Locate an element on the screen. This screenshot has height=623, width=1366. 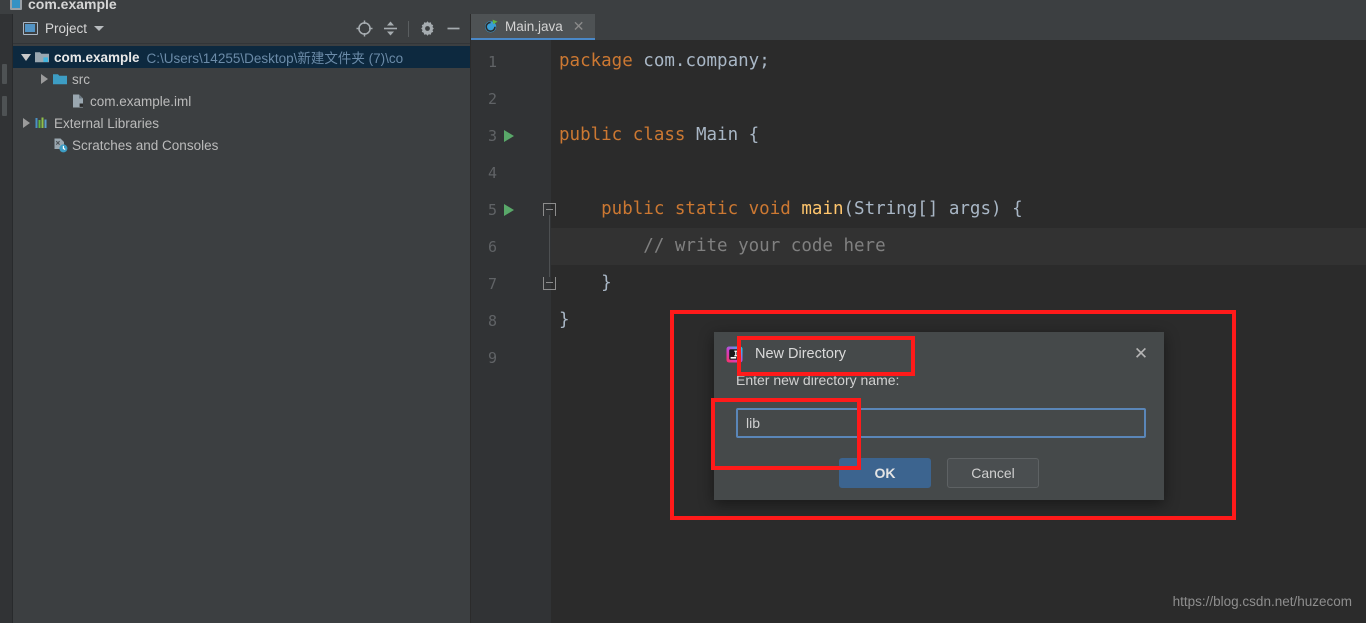
tool-window-bar is located at coordinates (6, 318).